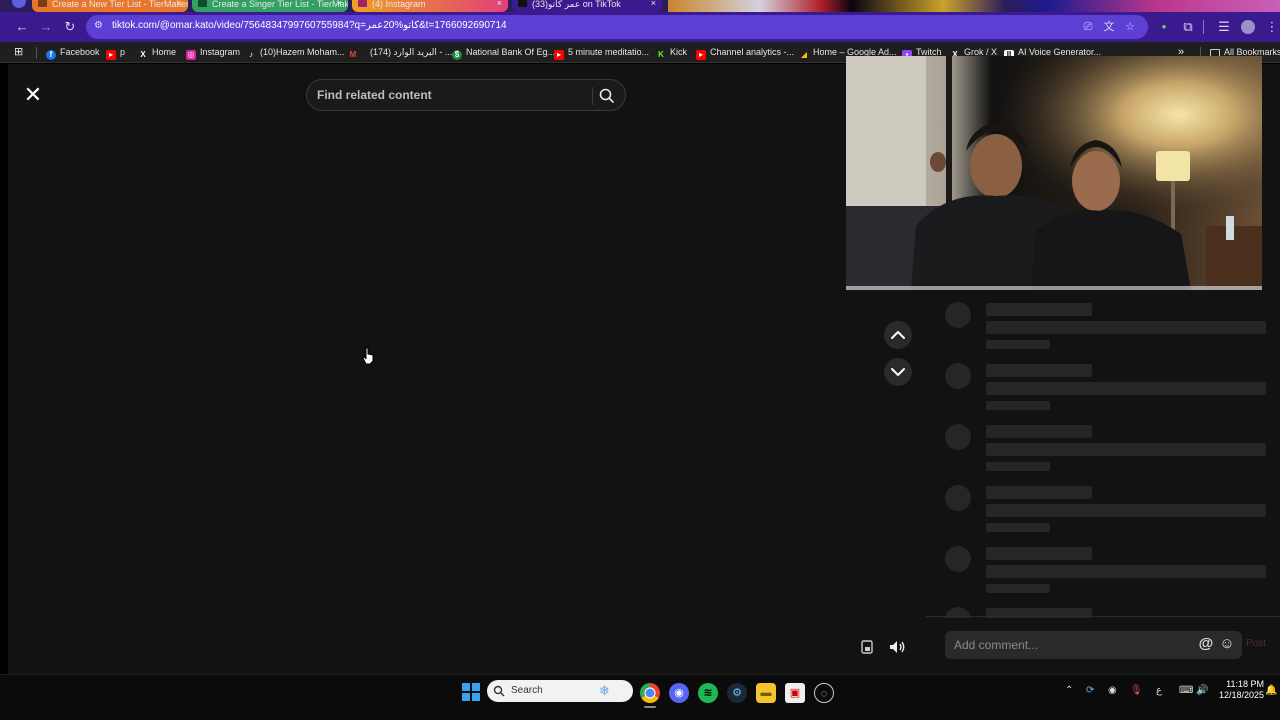 The height and width of the screenshot is (720, 1280). I want to click on bookmark-kick: K Kick, so click(671, 52).